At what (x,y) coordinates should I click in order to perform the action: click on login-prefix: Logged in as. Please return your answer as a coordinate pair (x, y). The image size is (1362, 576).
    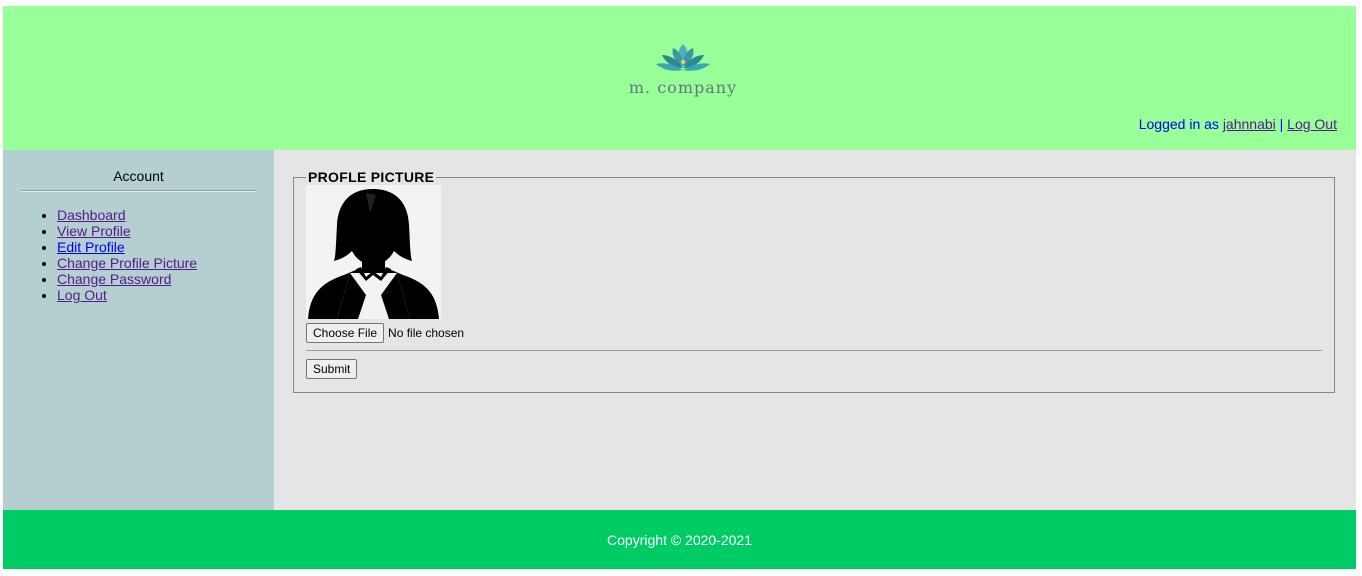
    Looking at the image, I should click on (1178, 124).